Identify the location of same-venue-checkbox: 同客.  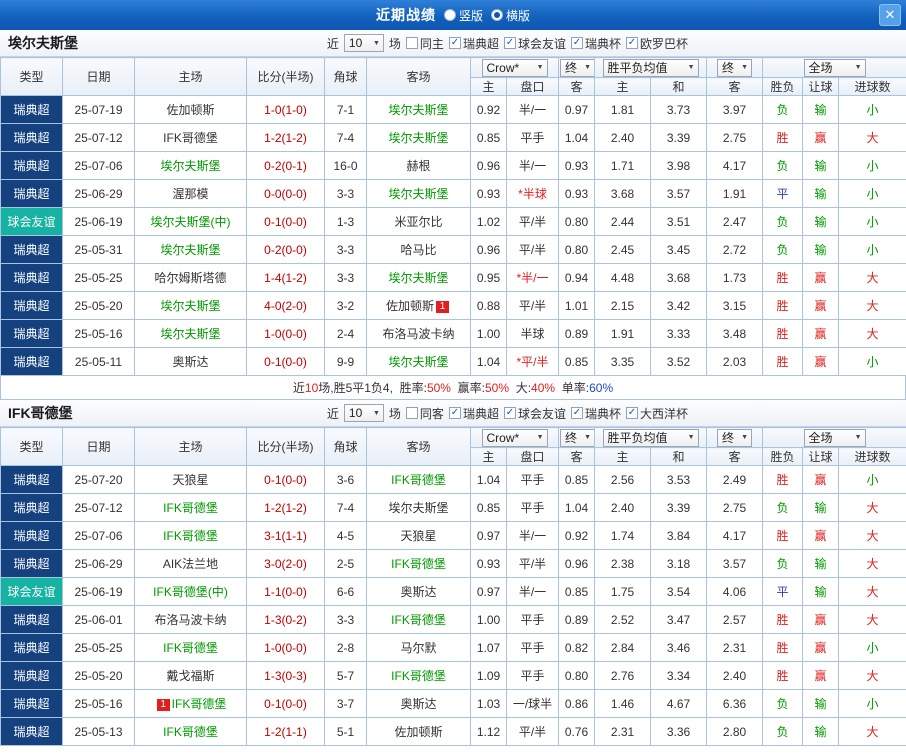
(424, 413).